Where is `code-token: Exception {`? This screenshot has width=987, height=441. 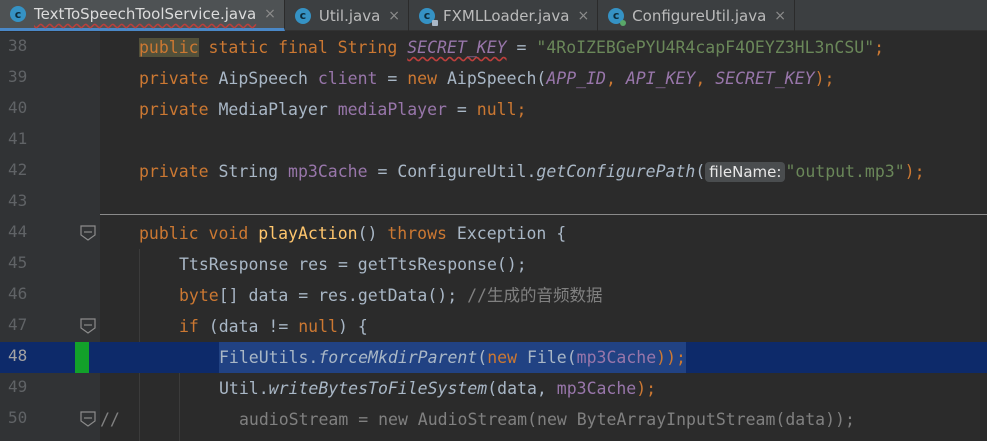
code-token: Exception { is located at coordinates (506, 233).